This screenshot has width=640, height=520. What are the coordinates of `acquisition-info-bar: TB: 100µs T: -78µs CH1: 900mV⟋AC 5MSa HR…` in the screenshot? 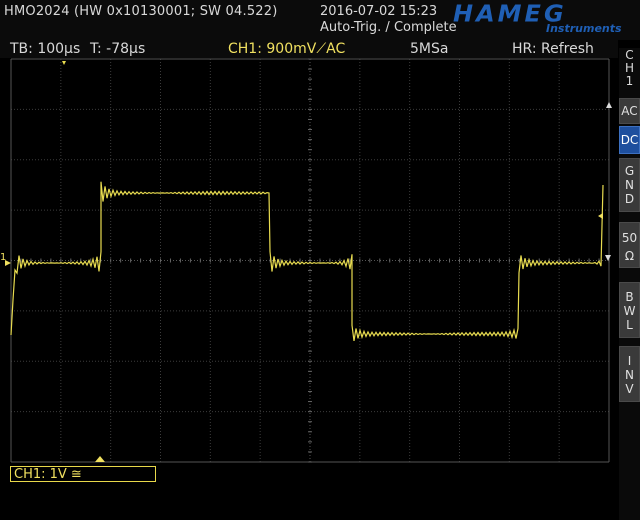 It's located at (309, 49).